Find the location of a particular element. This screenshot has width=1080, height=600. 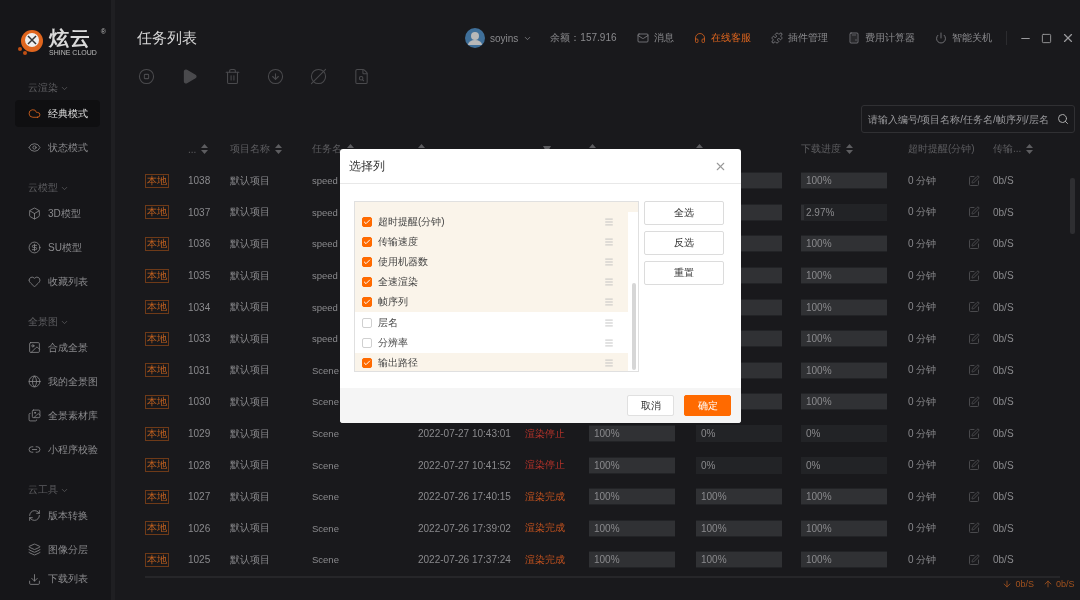

source-tag: 本地 is located at coordinates (157, 307).